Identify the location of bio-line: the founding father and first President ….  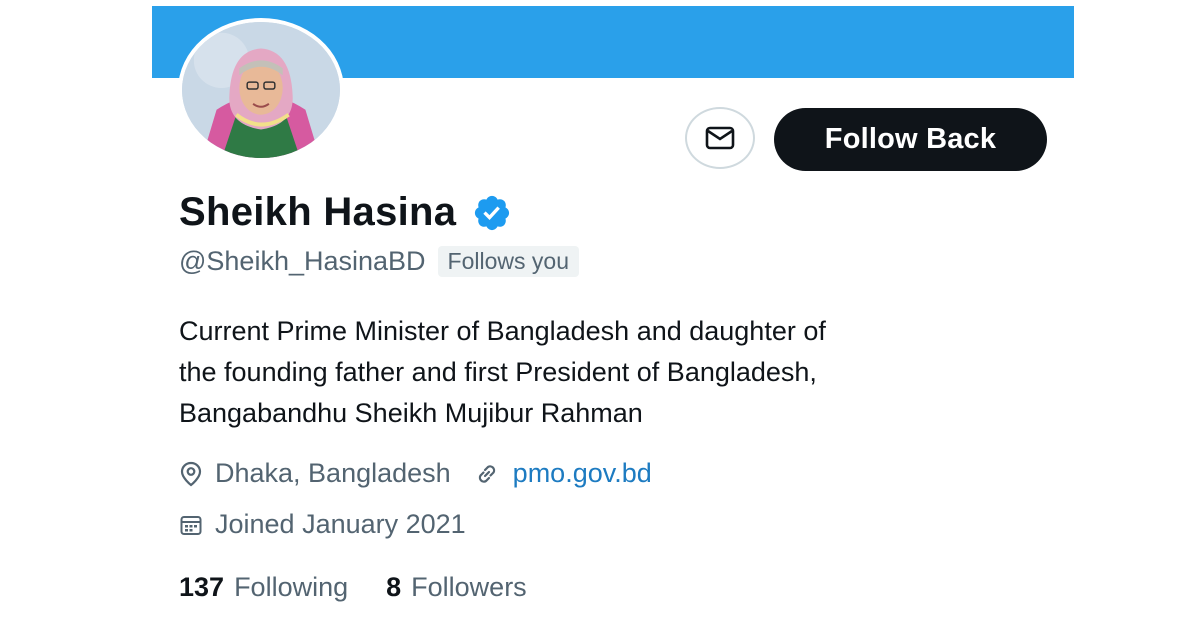
(498, 372).